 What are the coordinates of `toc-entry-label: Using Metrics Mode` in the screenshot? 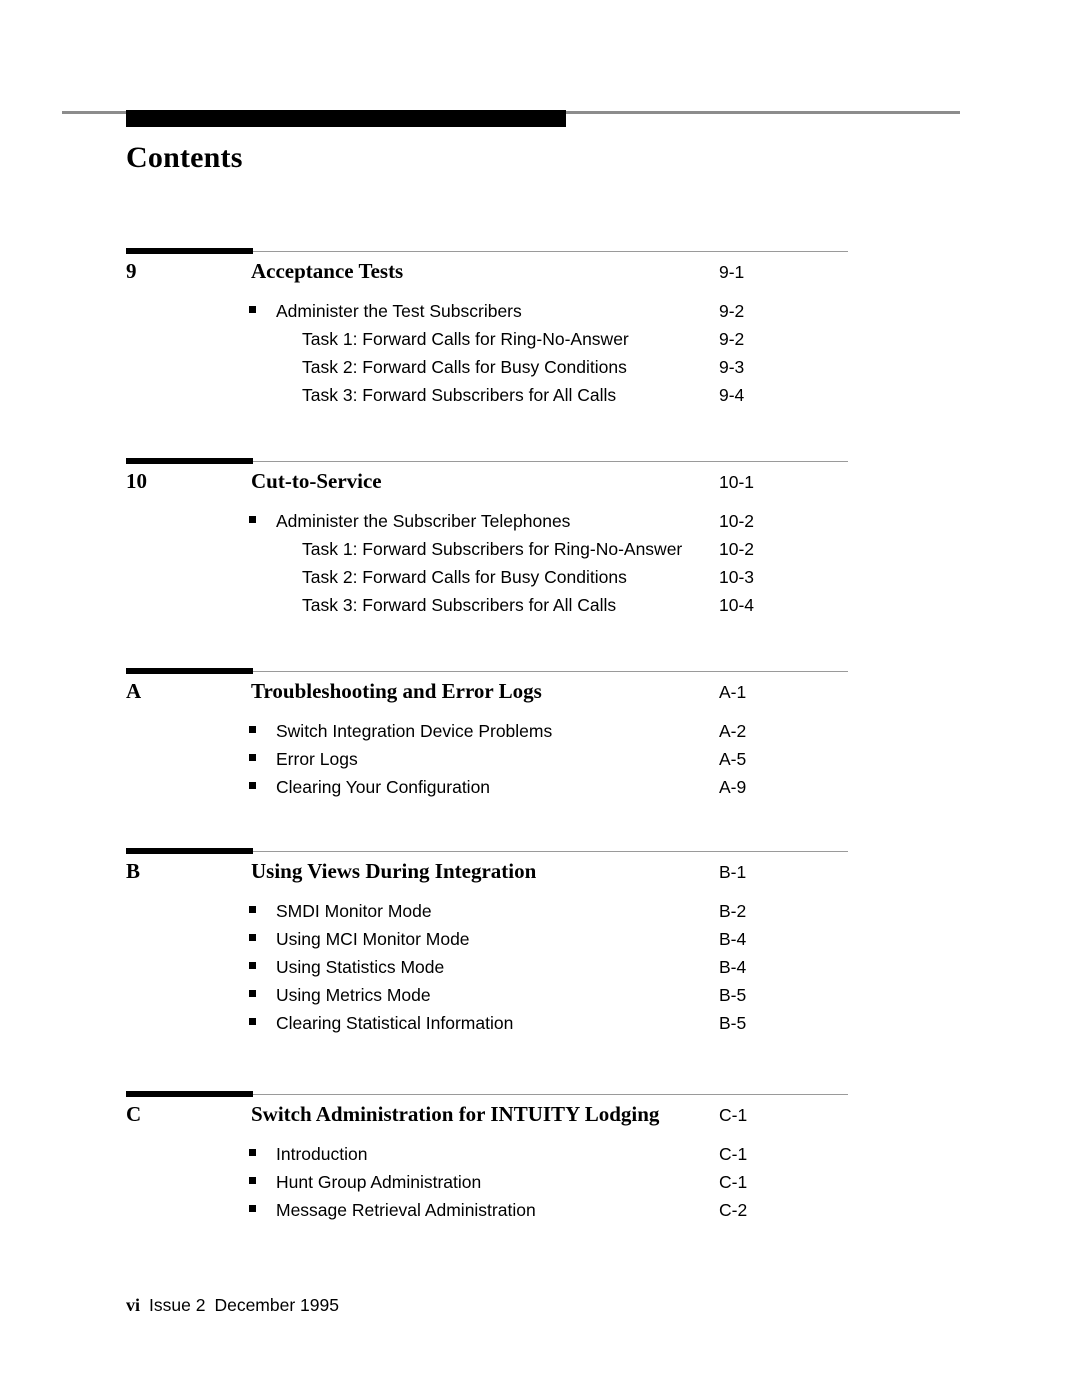 It's located at (353, 995).